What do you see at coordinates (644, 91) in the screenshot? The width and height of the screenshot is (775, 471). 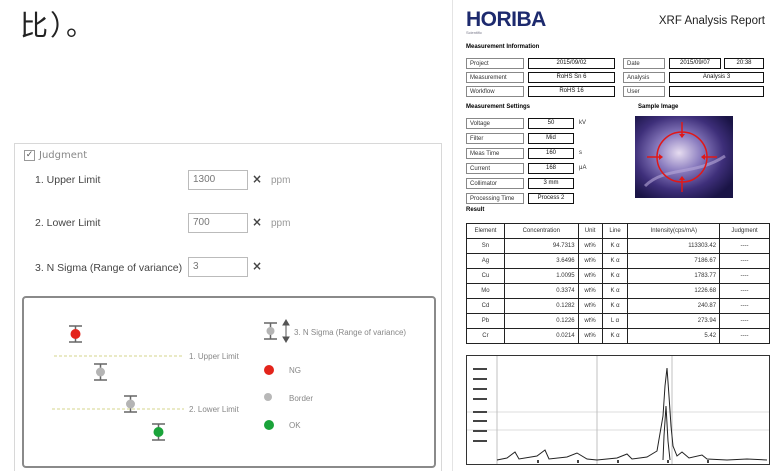 I see `user-label: User` at bounding box center [644, 91].